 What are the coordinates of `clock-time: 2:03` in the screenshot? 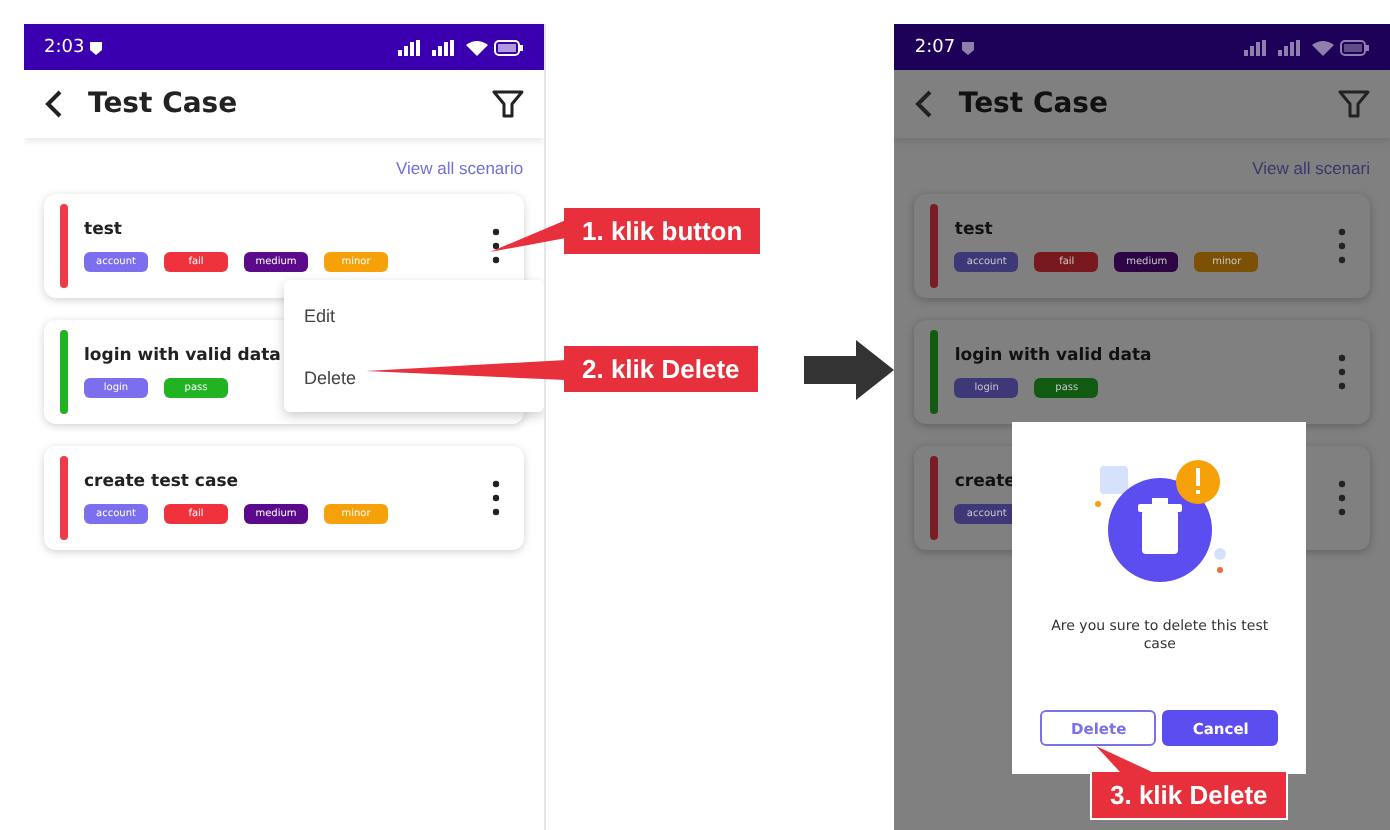 It's located at (64, 47).